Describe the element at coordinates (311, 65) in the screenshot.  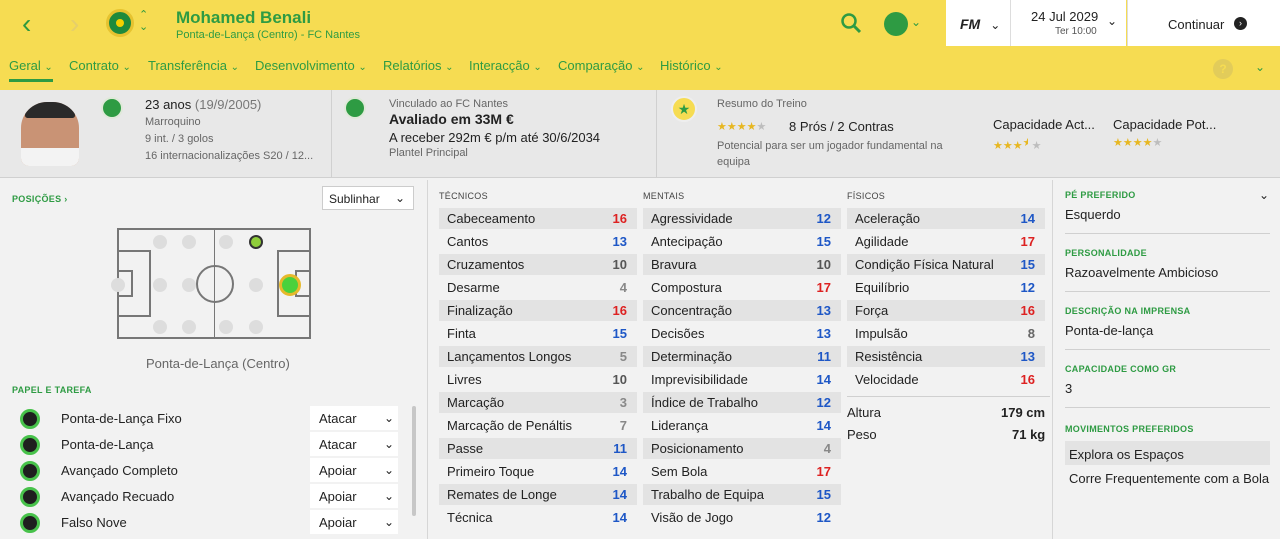
I see `tab-desenvolvimento: Desenvolvimento ⌄` at that location.